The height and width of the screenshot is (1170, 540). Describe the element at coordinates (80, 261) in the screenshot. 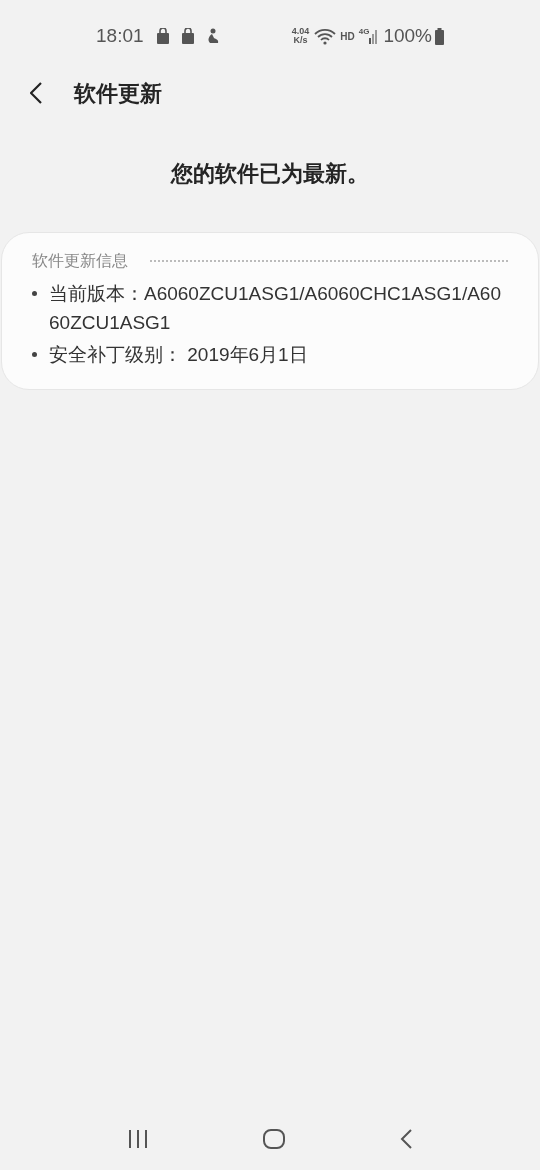

I see `card-title: 软件更新信息` at that location.